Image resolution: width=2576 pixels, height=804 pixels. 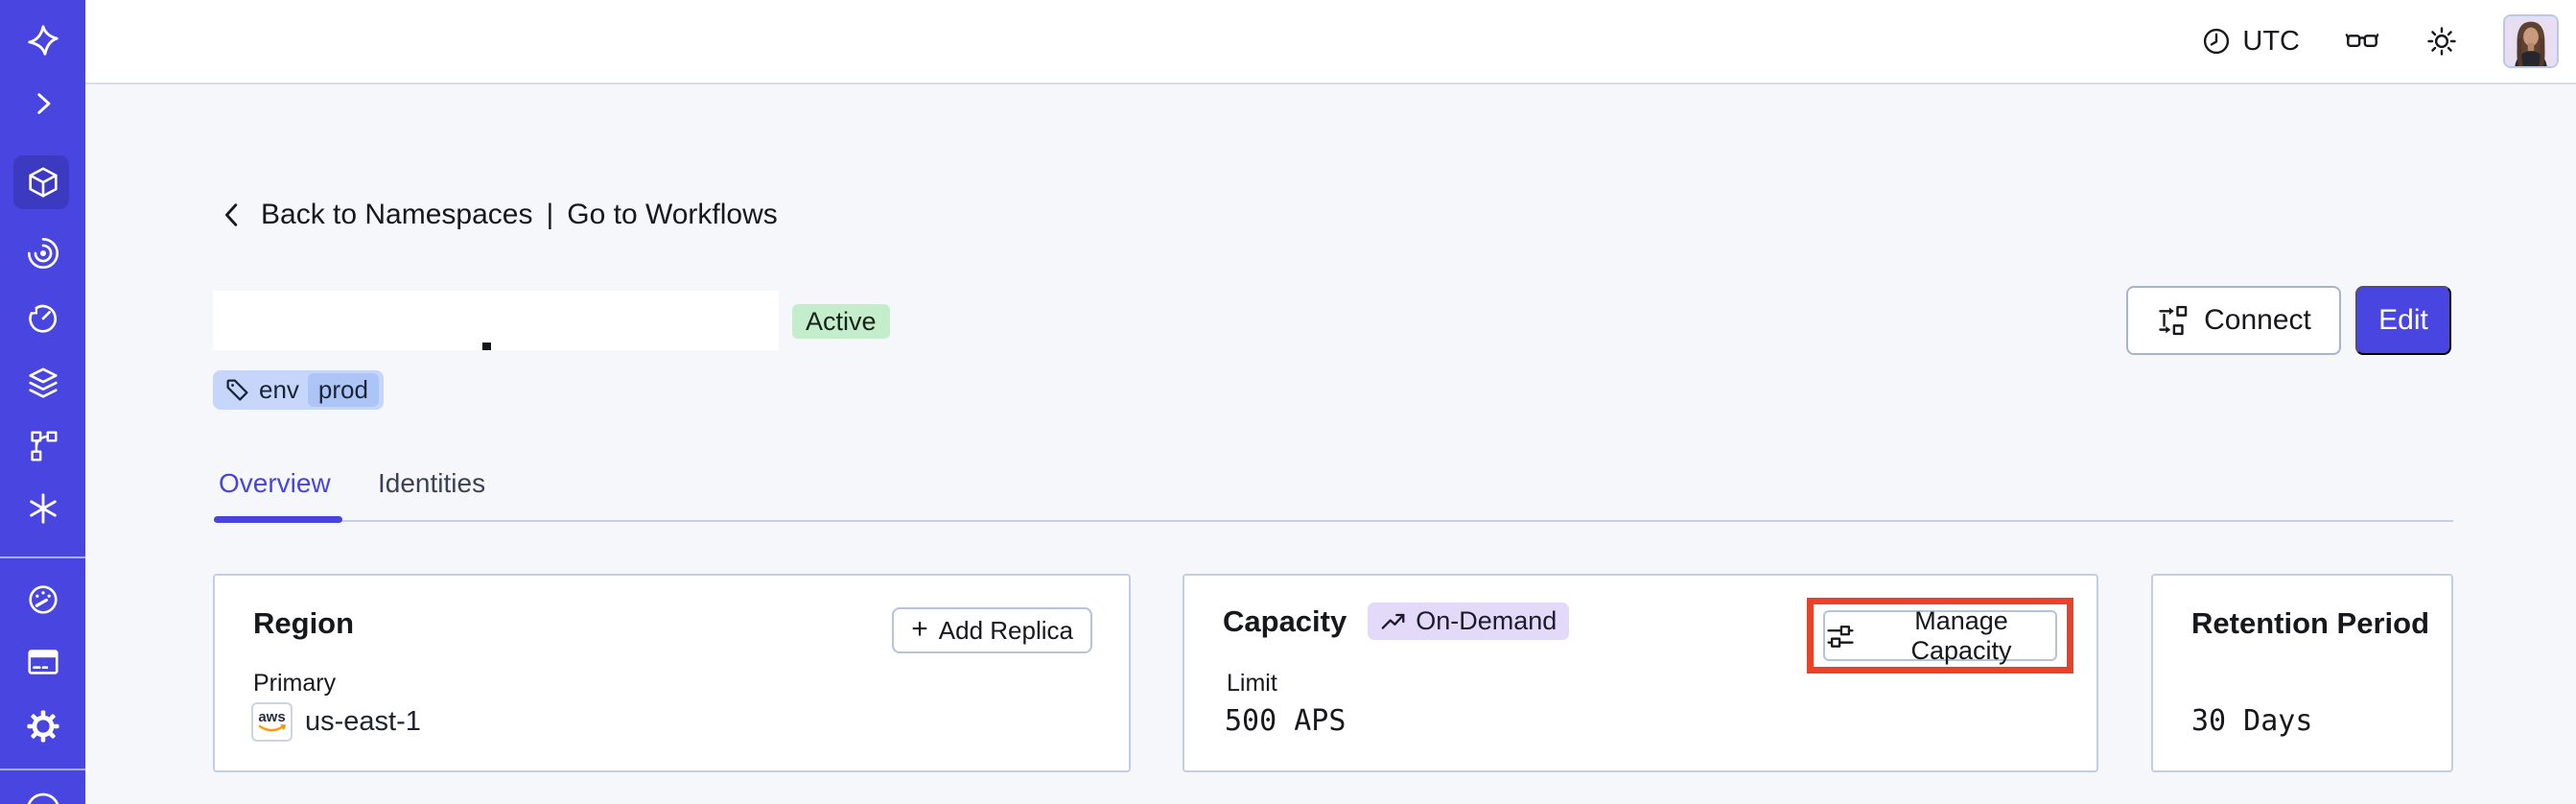 I want to click on on-demand-badge: On-Demand, so click(x=1469, y=621).